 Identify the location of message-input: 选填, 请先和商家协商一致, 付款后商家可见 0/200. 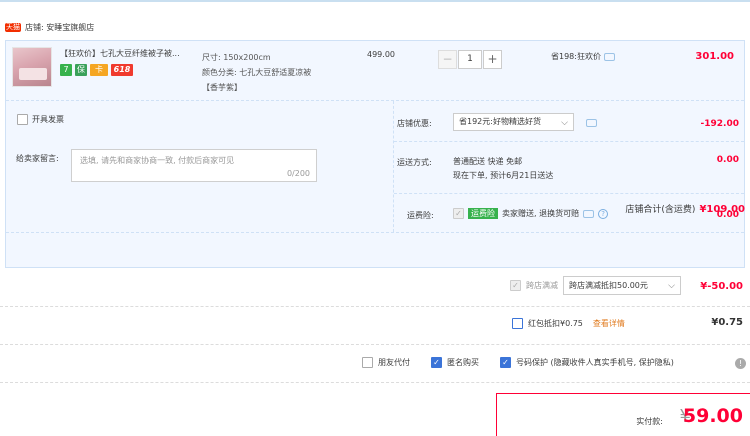
(194, 165).